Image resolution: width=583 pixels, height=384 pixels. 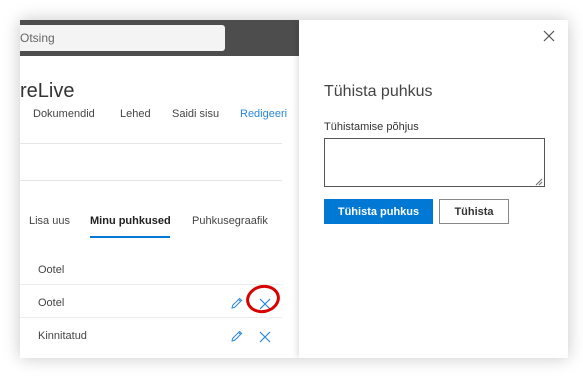 I want to click on nav-link-saidi-sisu: Saidi sisu, so click(x=195, y=114).